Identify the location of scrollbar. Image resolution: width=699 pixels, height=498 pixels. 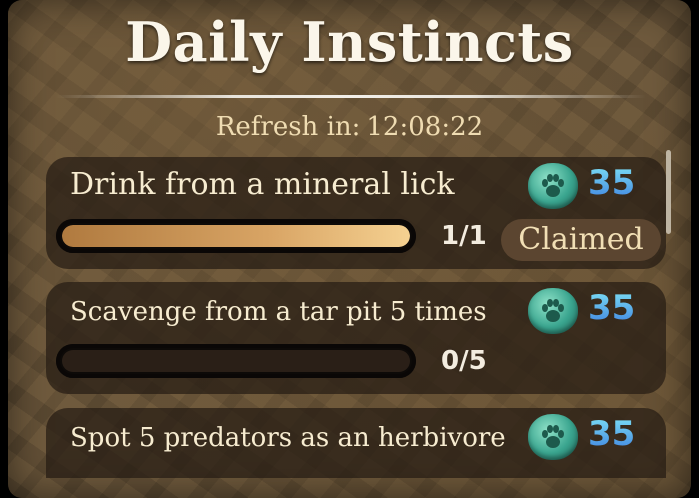
(669, 320).